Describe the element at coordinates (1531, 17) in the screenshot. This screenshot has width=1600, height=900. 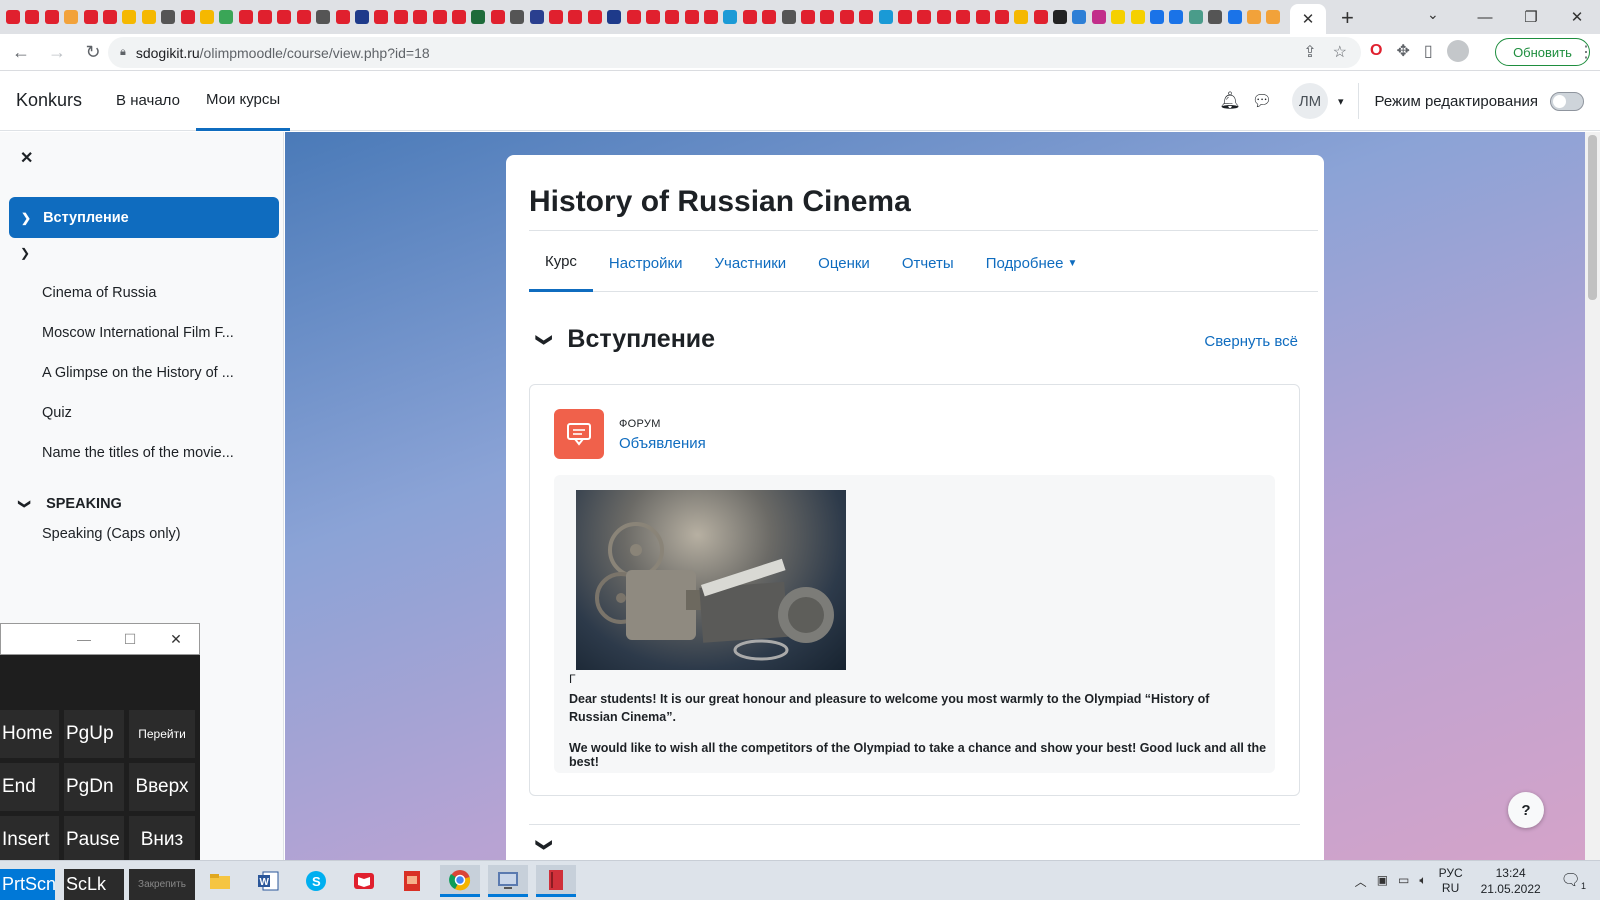
I see `restore-window-button: ❐` at that location.